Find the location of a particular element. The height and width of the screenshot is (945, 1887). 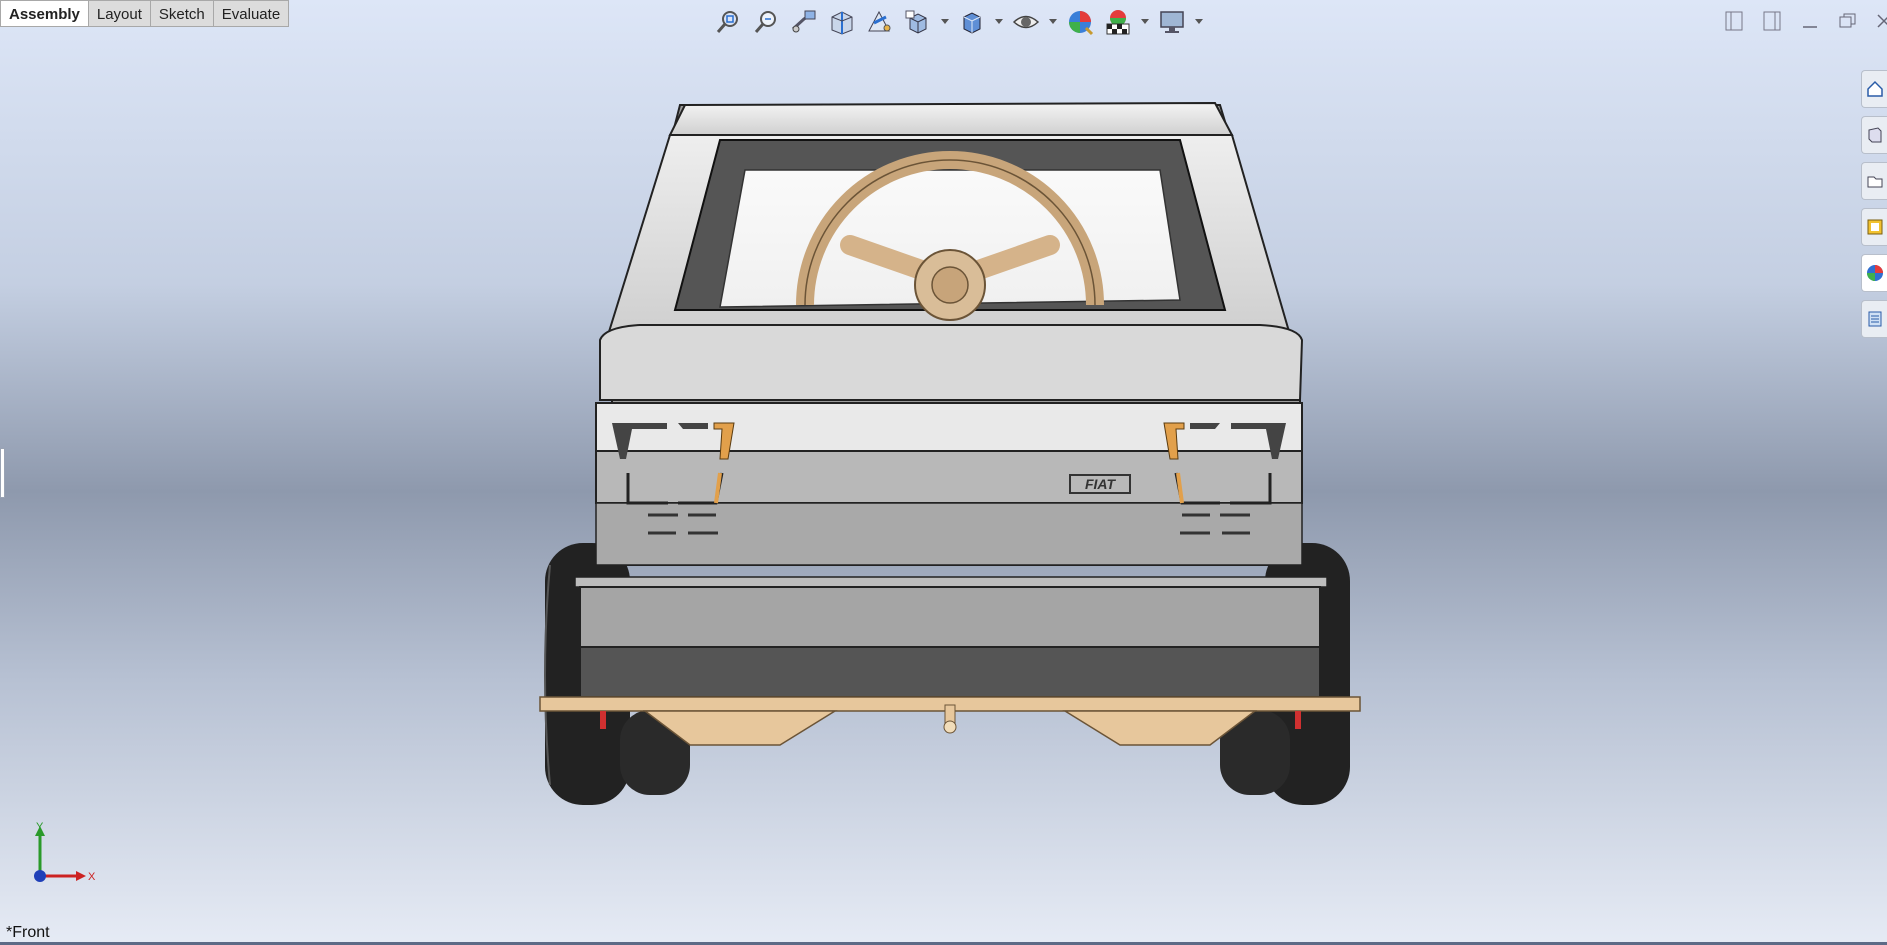

triad-x-label: X is located at coordinates (92, 877).